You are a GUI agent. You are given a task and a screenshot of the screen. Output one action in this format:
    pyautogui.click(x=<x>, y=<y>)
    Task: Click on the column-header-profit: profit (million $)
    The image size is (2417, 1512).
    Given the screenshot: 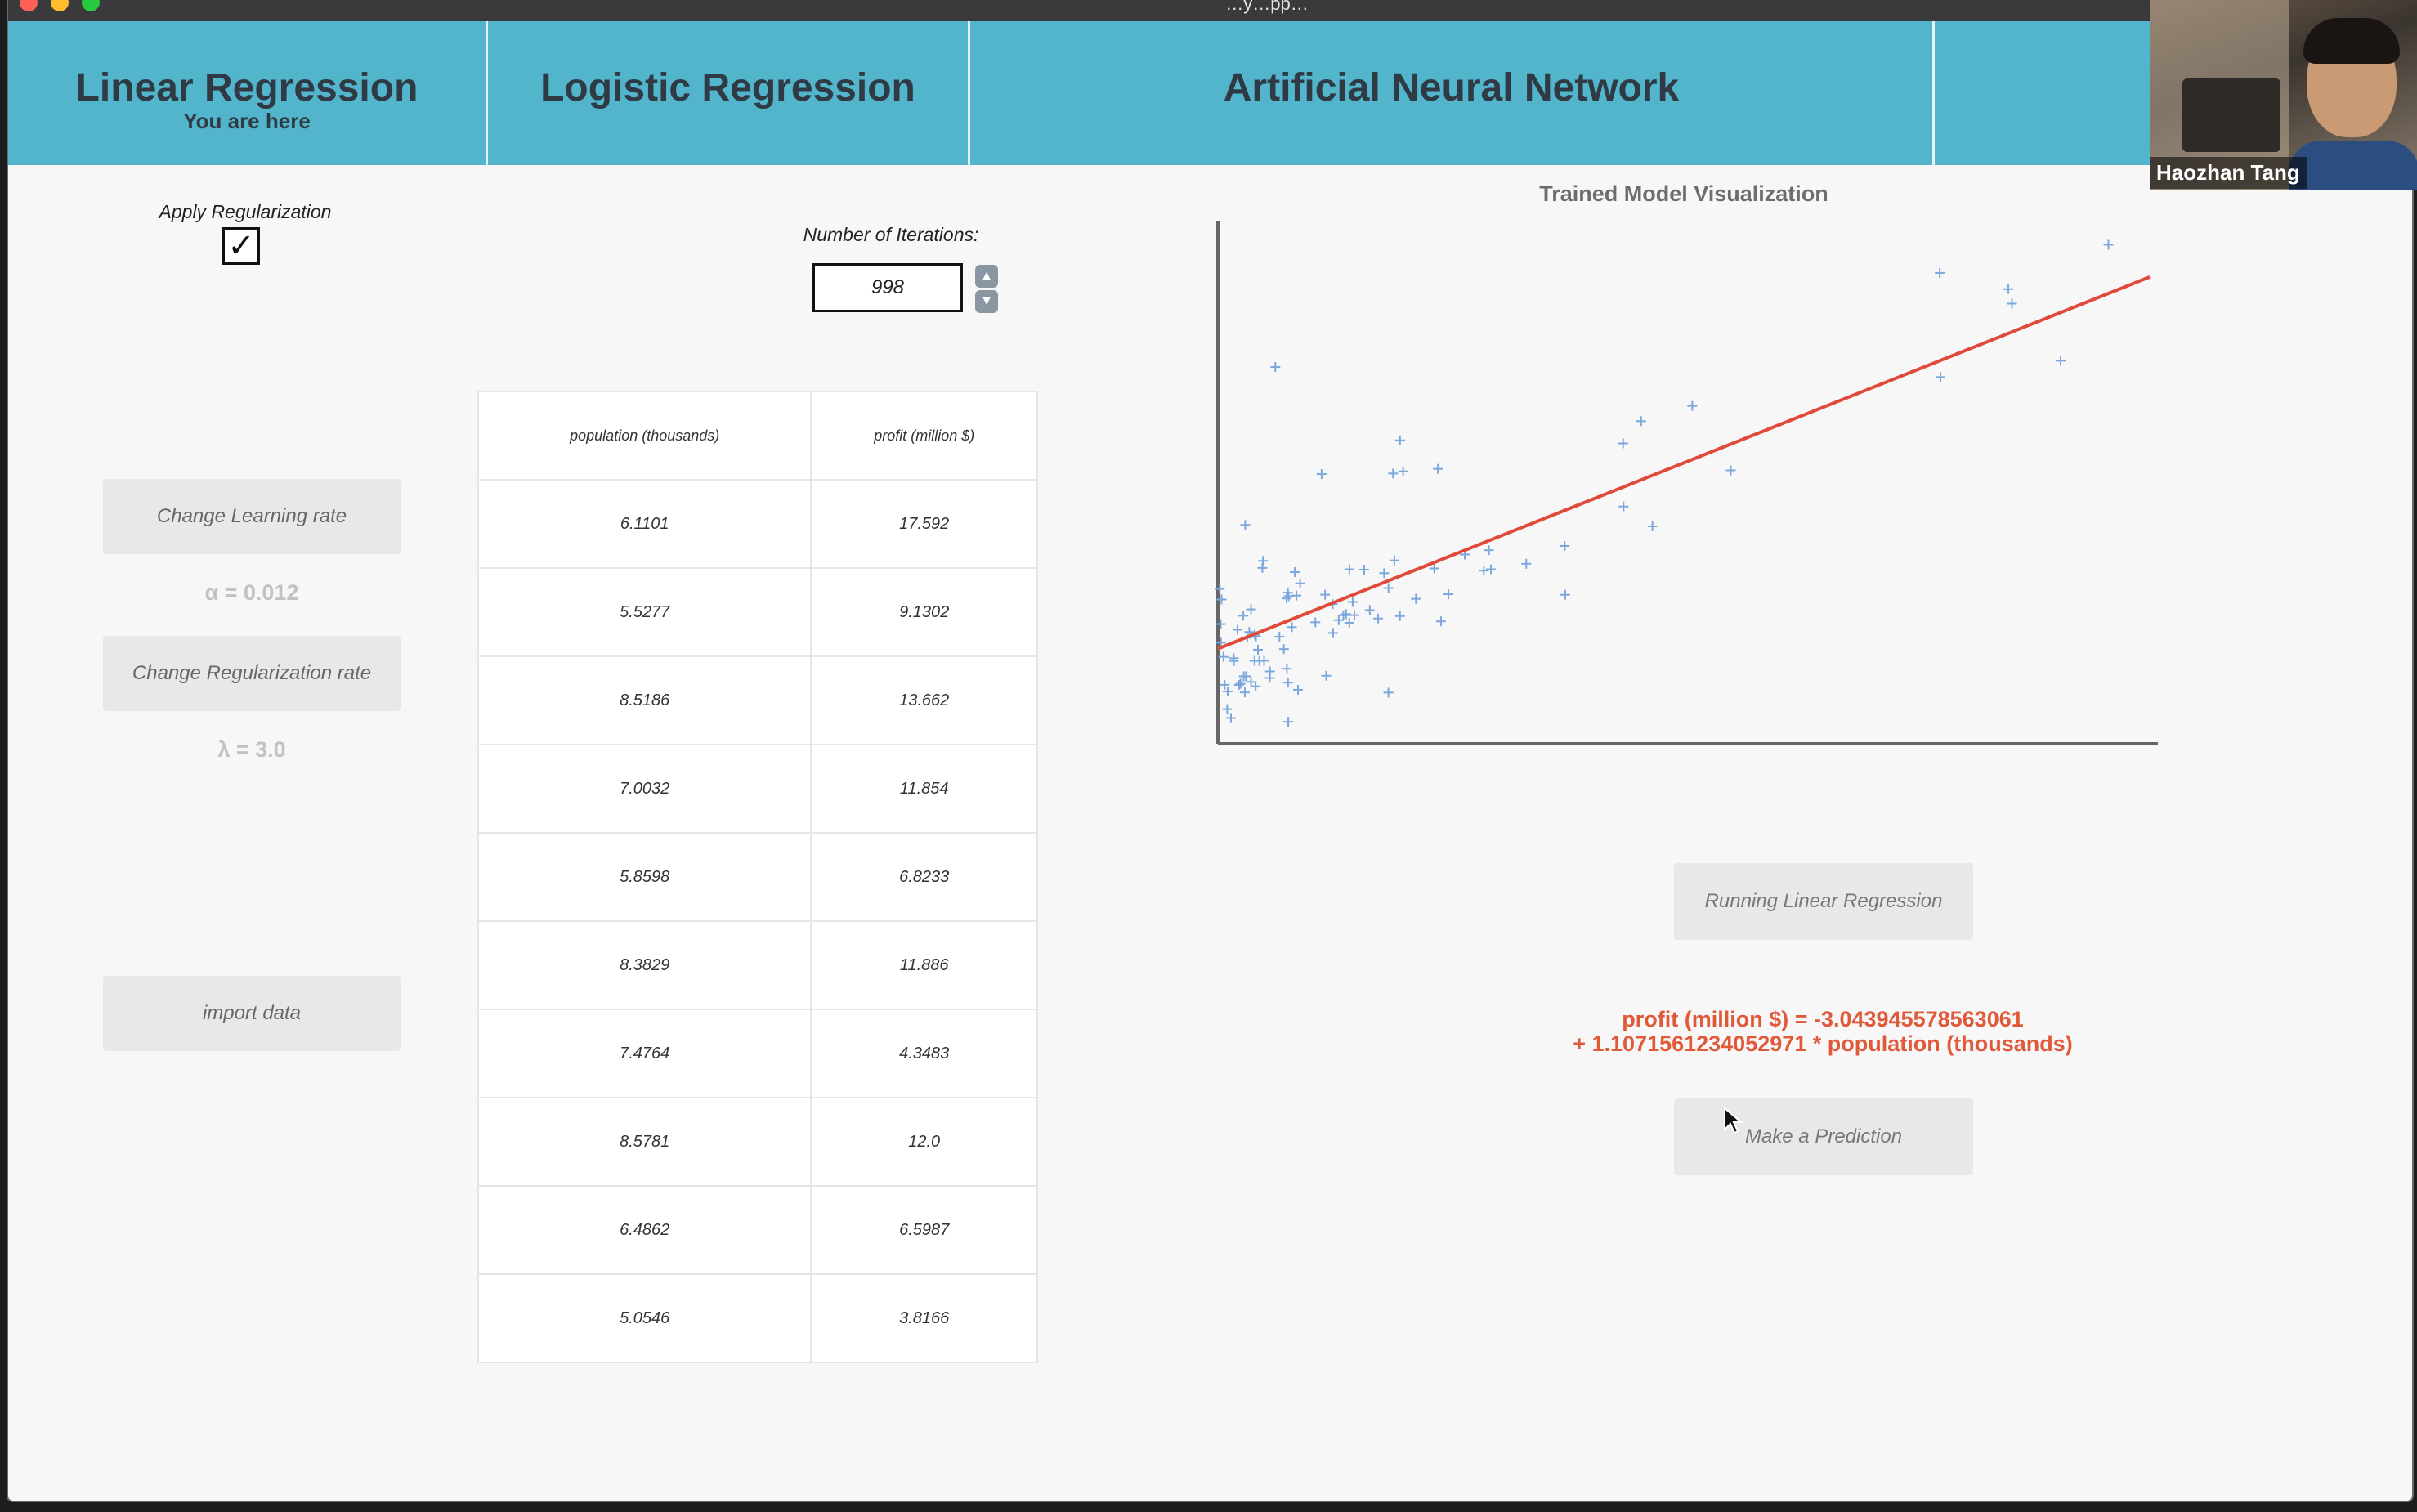 What is the action you would take?
    pyautogui.click(x=924, y=436)
    